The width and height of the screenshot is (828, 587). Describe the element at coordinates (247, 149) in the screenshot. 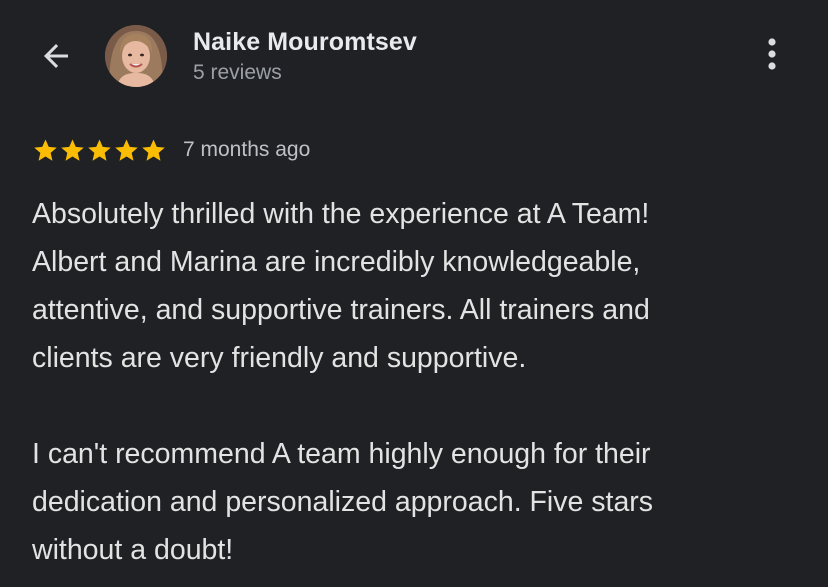

I see `review-date: 7 months ago` at that location.